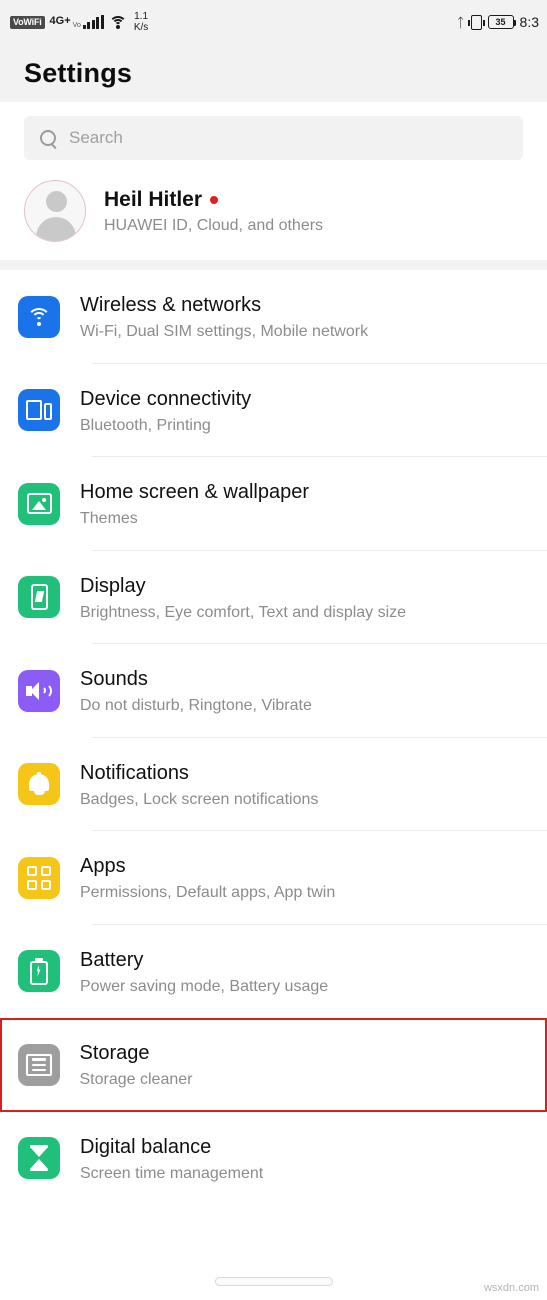 This screenshot has width=547, height=1300. What do you see at coordinates (141, 16) in the screenshot?
I see `network-speed-value: 1.1` at bounding box center [141, 16].